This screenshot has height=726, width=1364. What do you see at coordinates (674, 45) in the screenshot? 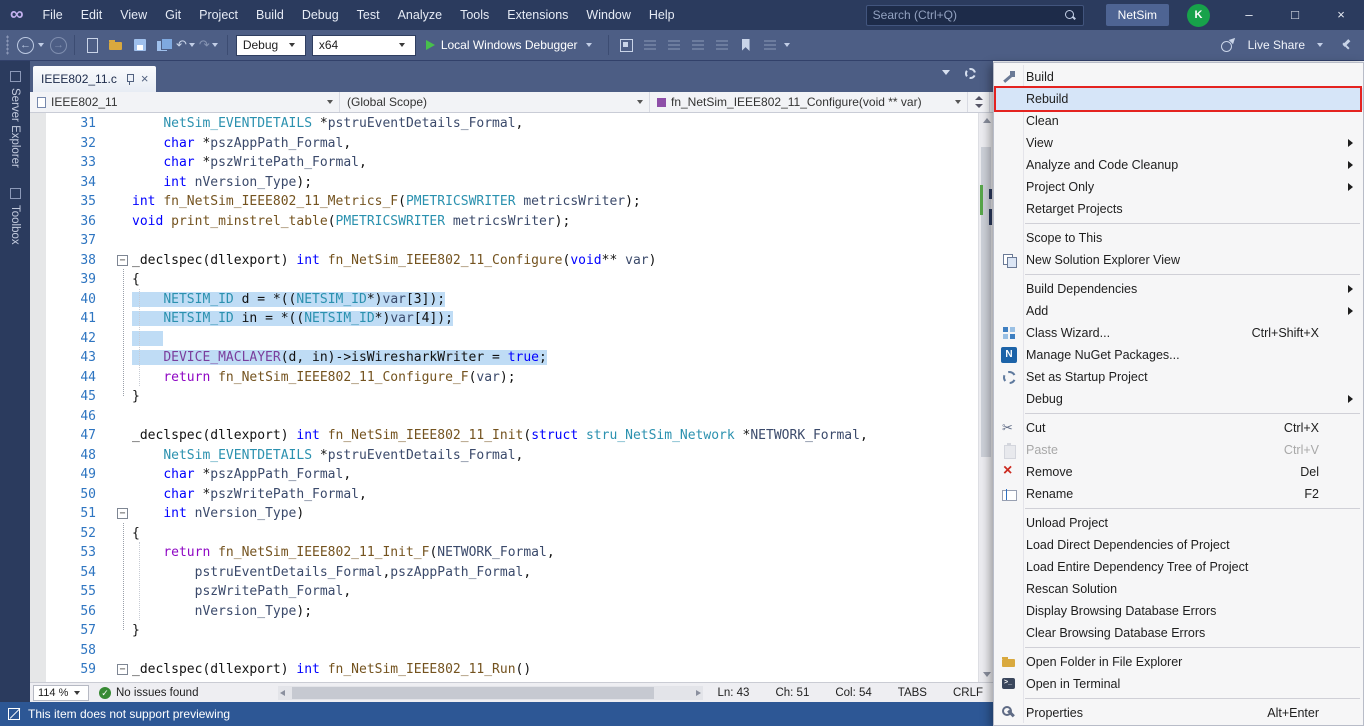
I see `uncomment-icon` at bounding box center [674, 45].